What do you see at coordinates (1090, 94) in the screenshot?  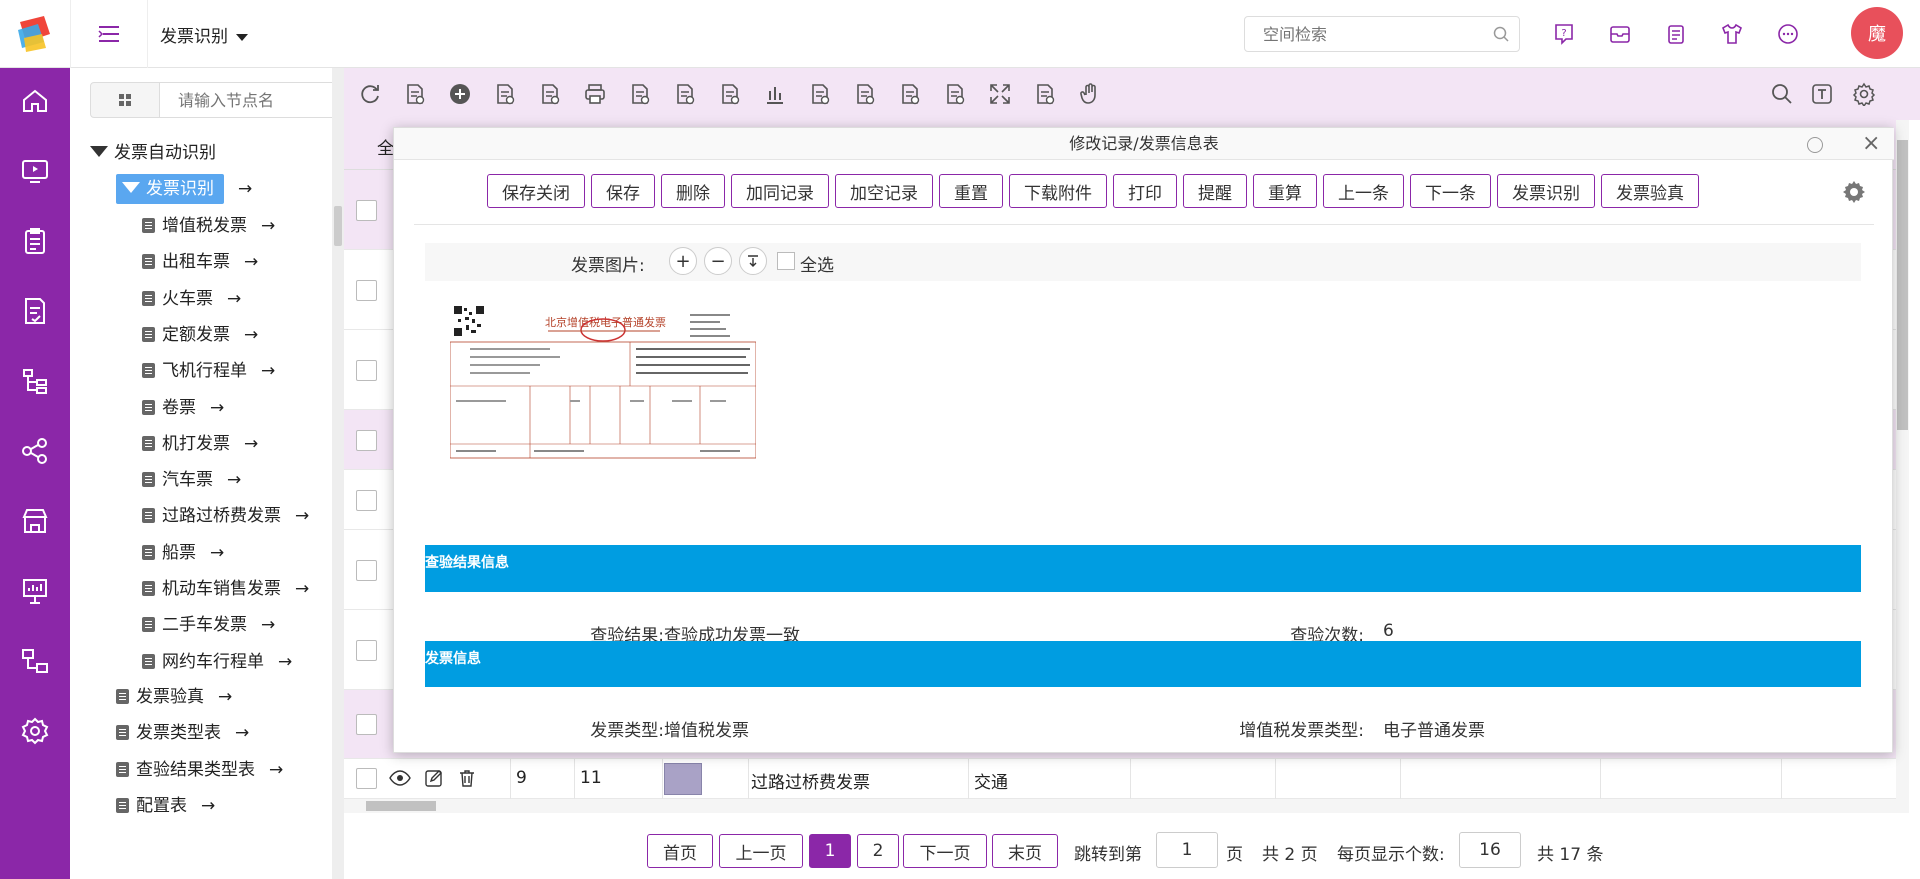 I see `hand-icon` at bounding box center [1090, 94].